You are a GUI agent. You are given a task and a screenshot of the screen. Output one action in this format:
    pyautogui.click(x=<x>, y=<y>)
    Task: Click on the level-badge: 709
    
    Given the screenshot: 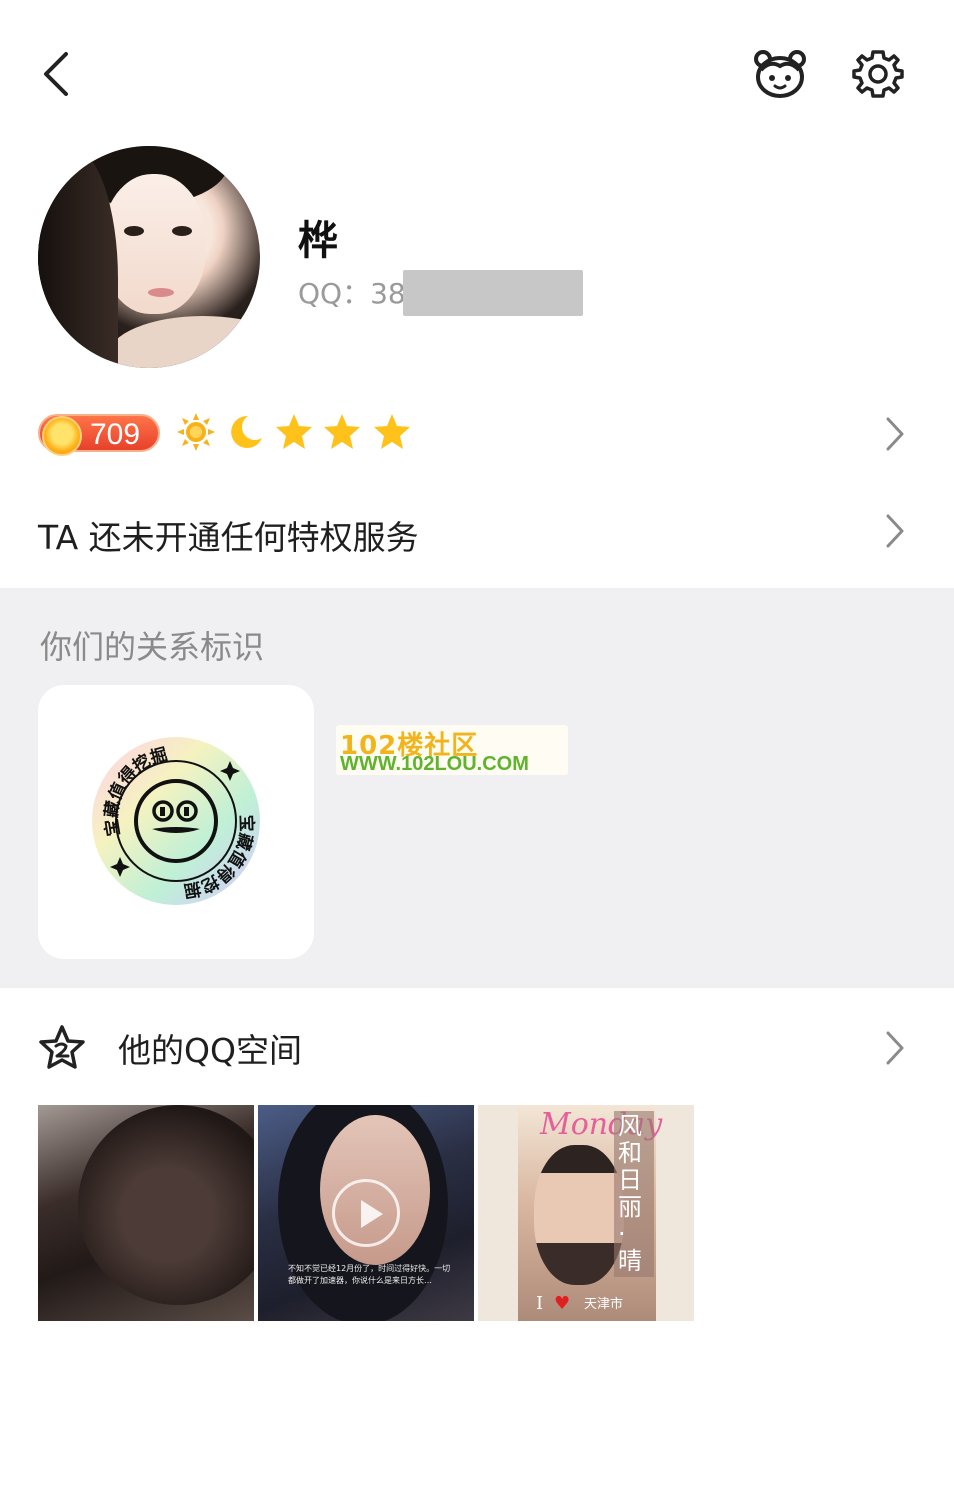 What is the action you would take?
    pyautogui.click(x=99, y=435)
    